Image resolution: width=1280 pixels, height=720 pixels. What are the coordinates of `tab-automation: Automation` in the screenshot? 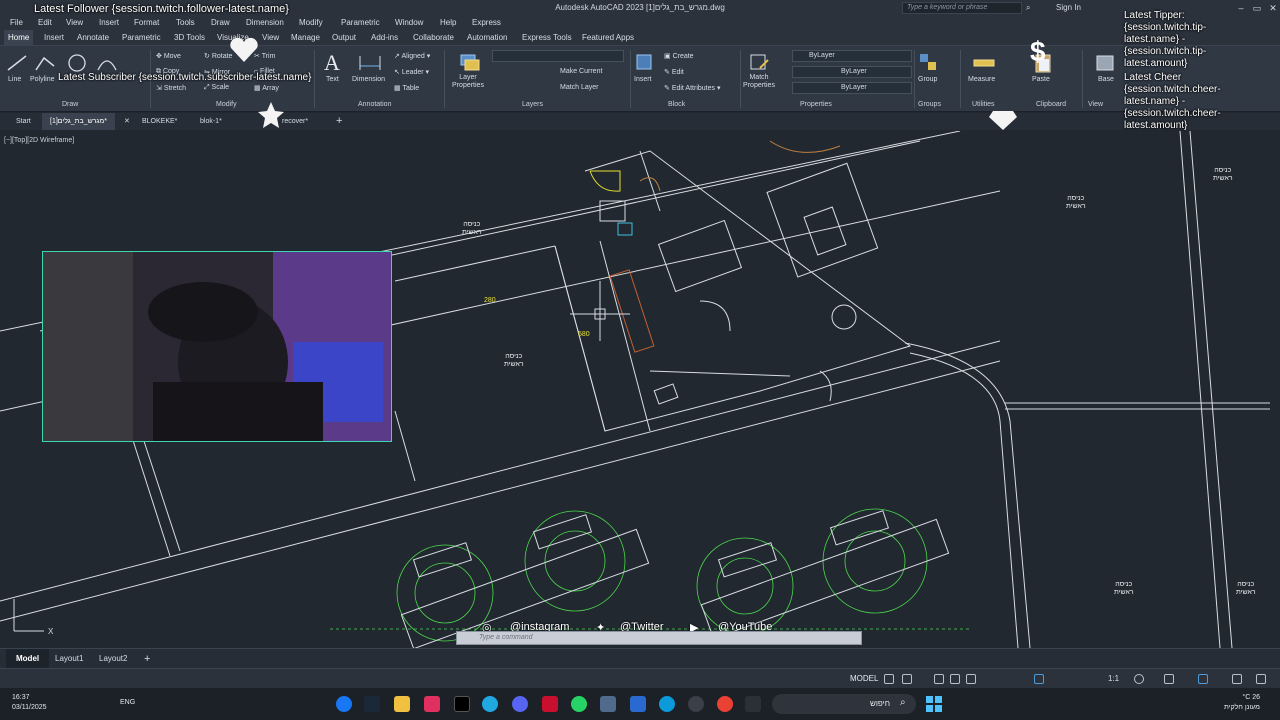 It's located at (487, 38).